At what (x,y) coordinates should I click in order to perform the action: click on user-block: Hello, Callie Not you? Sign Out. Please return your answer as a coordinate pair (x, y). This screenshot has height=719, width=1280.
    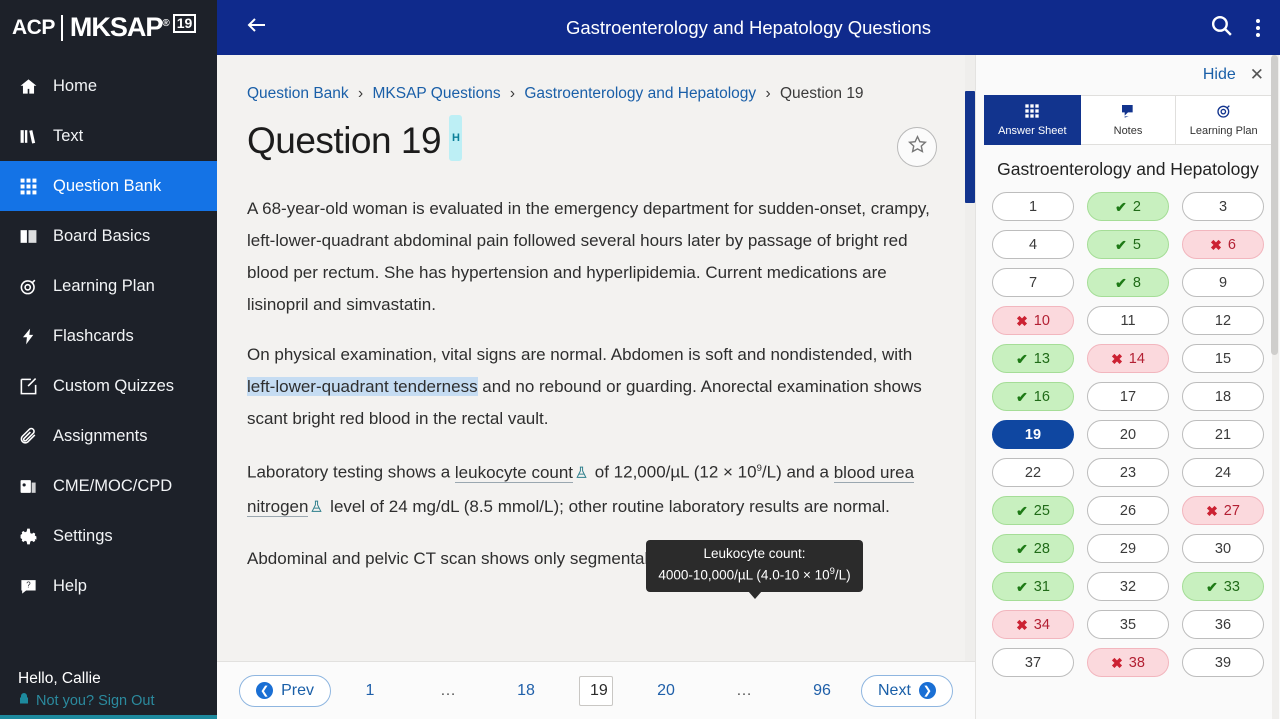
    Looking at the image, I should click on (108, 694).